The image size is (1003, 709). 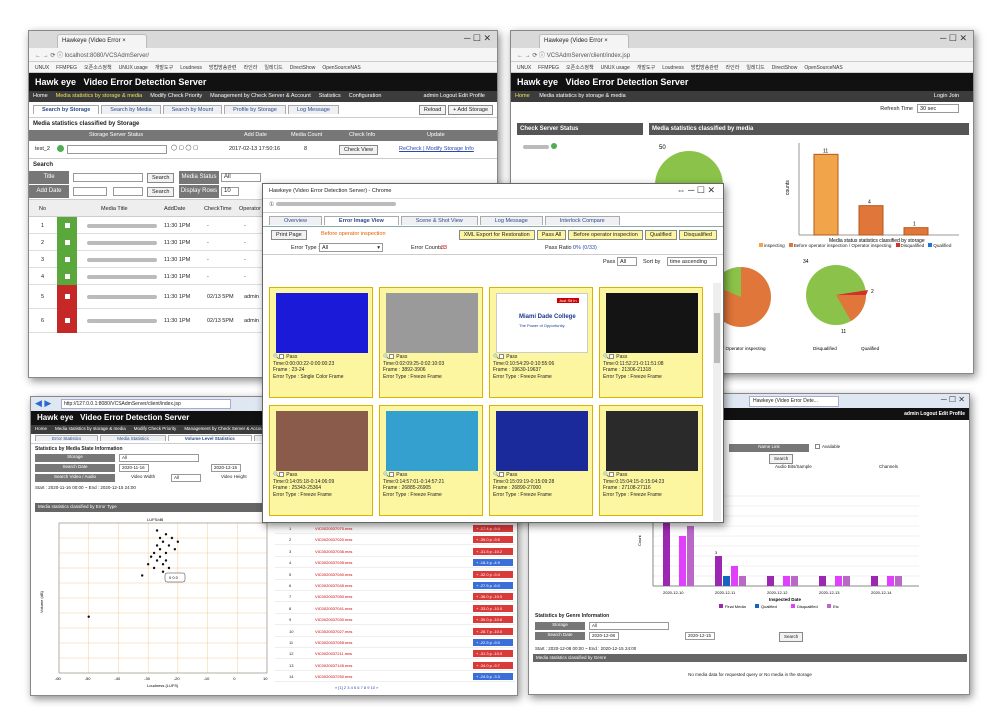 I want to click on bookmark-item: Loudness, so click(x=191, y=68).